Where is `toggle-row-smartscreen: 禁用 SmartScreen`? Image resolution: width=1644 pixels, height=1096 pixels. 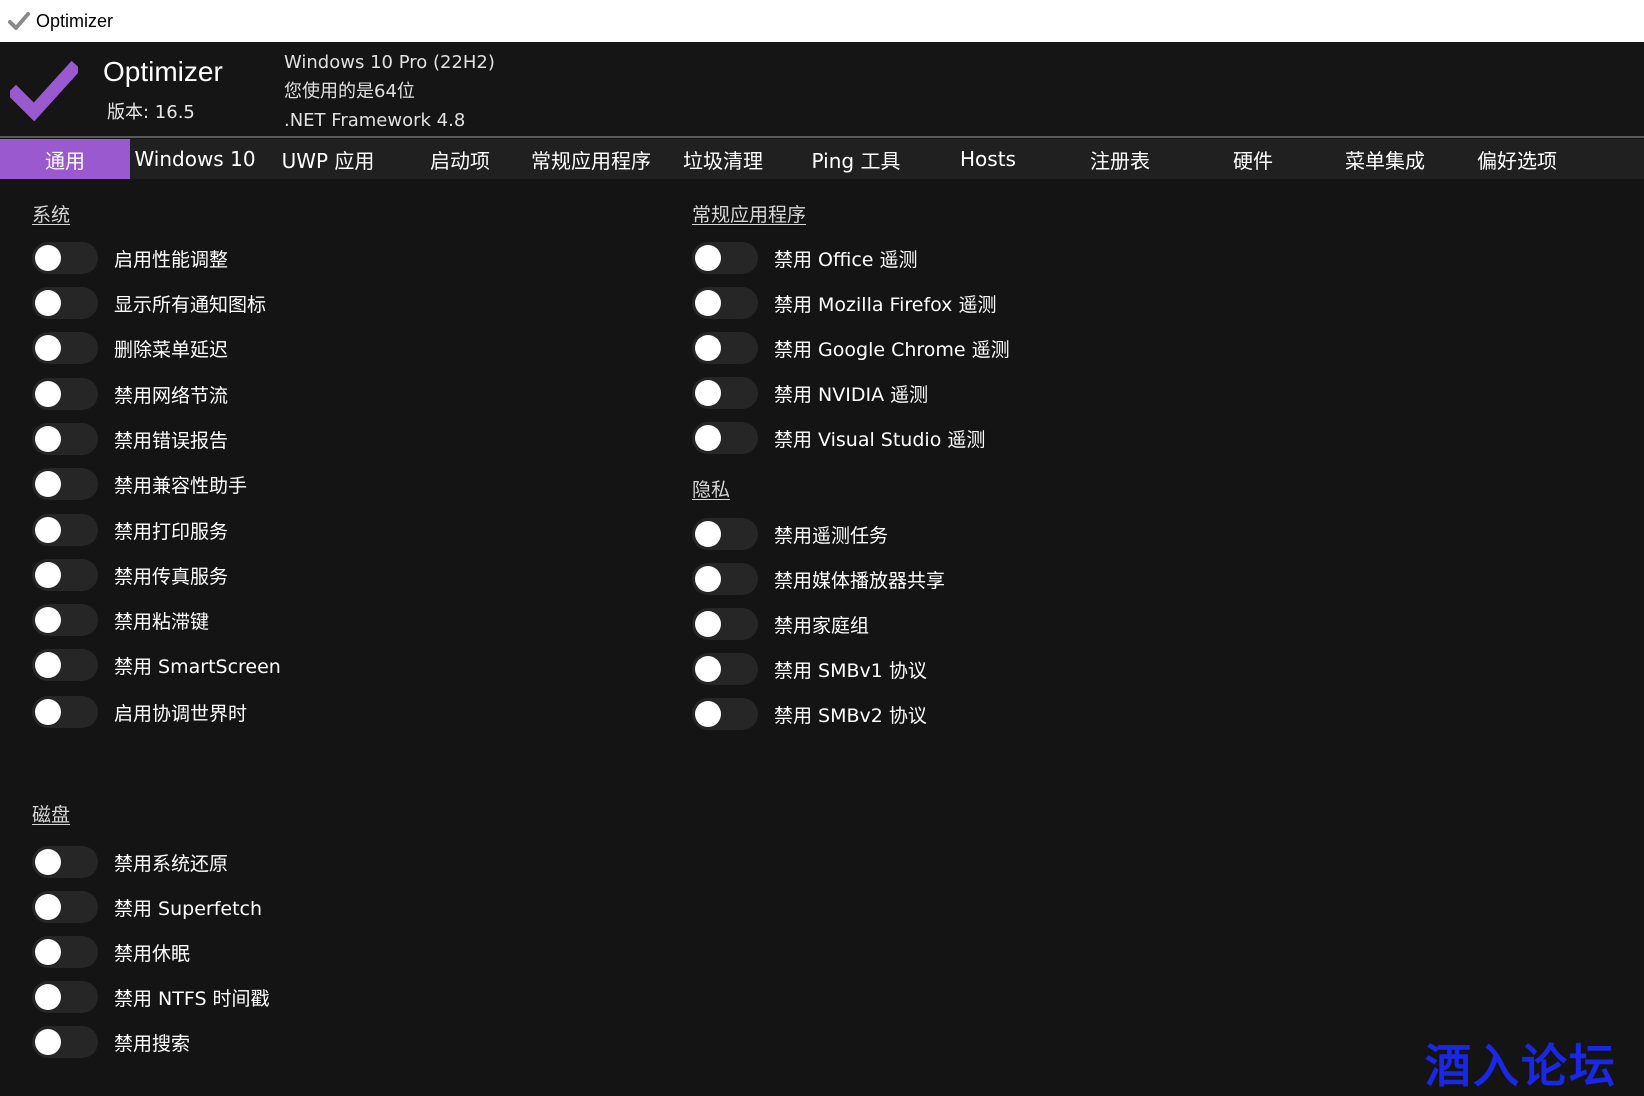
toggle-row-smartscreen: 禁用 SmartScreen is located at coordinates (156, 665).